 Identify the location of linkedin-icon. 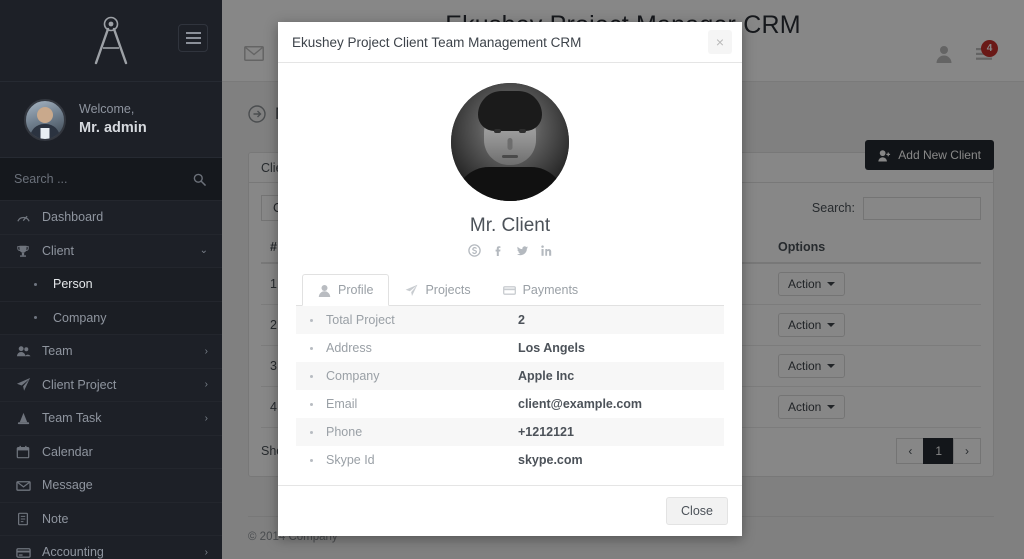
(546, 250).